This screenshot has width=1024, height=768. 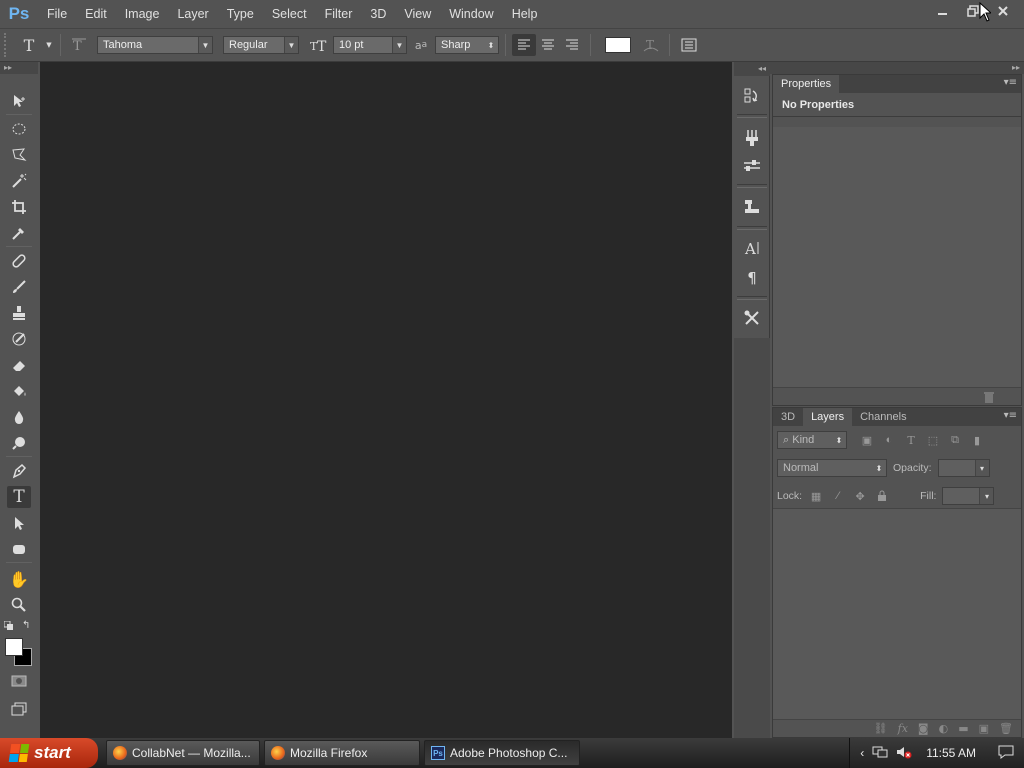 What do you see at coordinates (752, 318) in the screenshot?
I see `tools-panel-icon` at bounding box center [752, 318].